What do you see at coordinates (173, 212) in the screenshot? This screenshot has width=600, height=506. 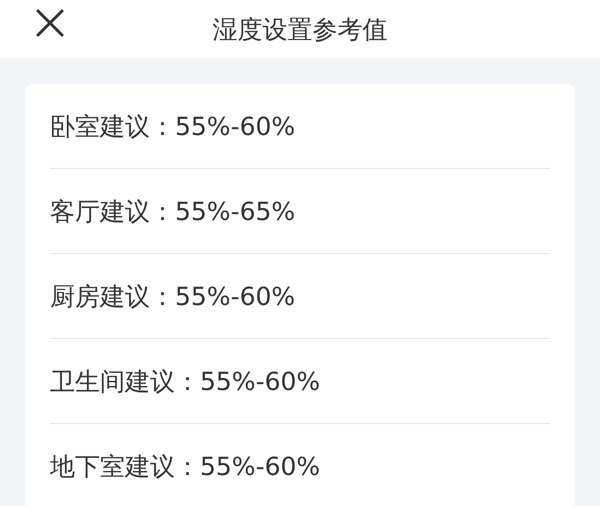 I see `humidity-recommendation: 客厅建议：55%-65%` at bounding box center [173, 212].